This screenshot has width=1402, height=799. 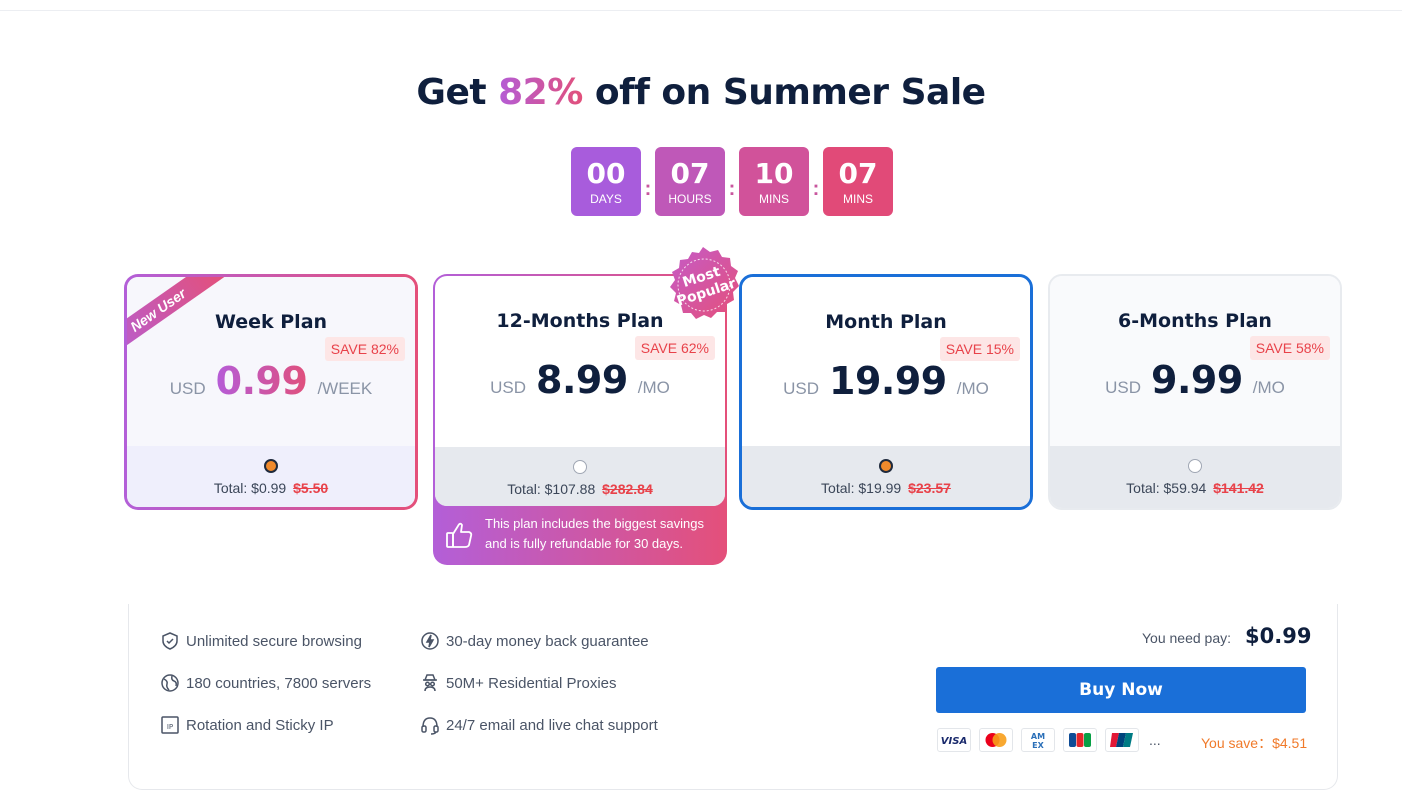 What do you see at coordinates (701, 10) in the screenshot?
I see `top-divider` at bounding box center [701, 10].